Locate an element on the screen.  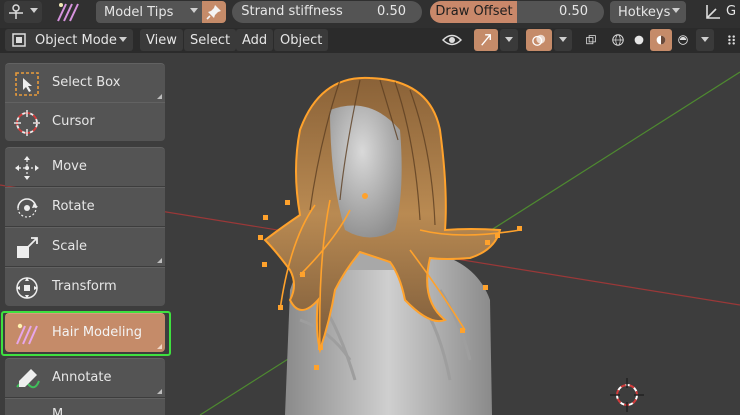
shading-dropdown is located at coordinates (705, 40).